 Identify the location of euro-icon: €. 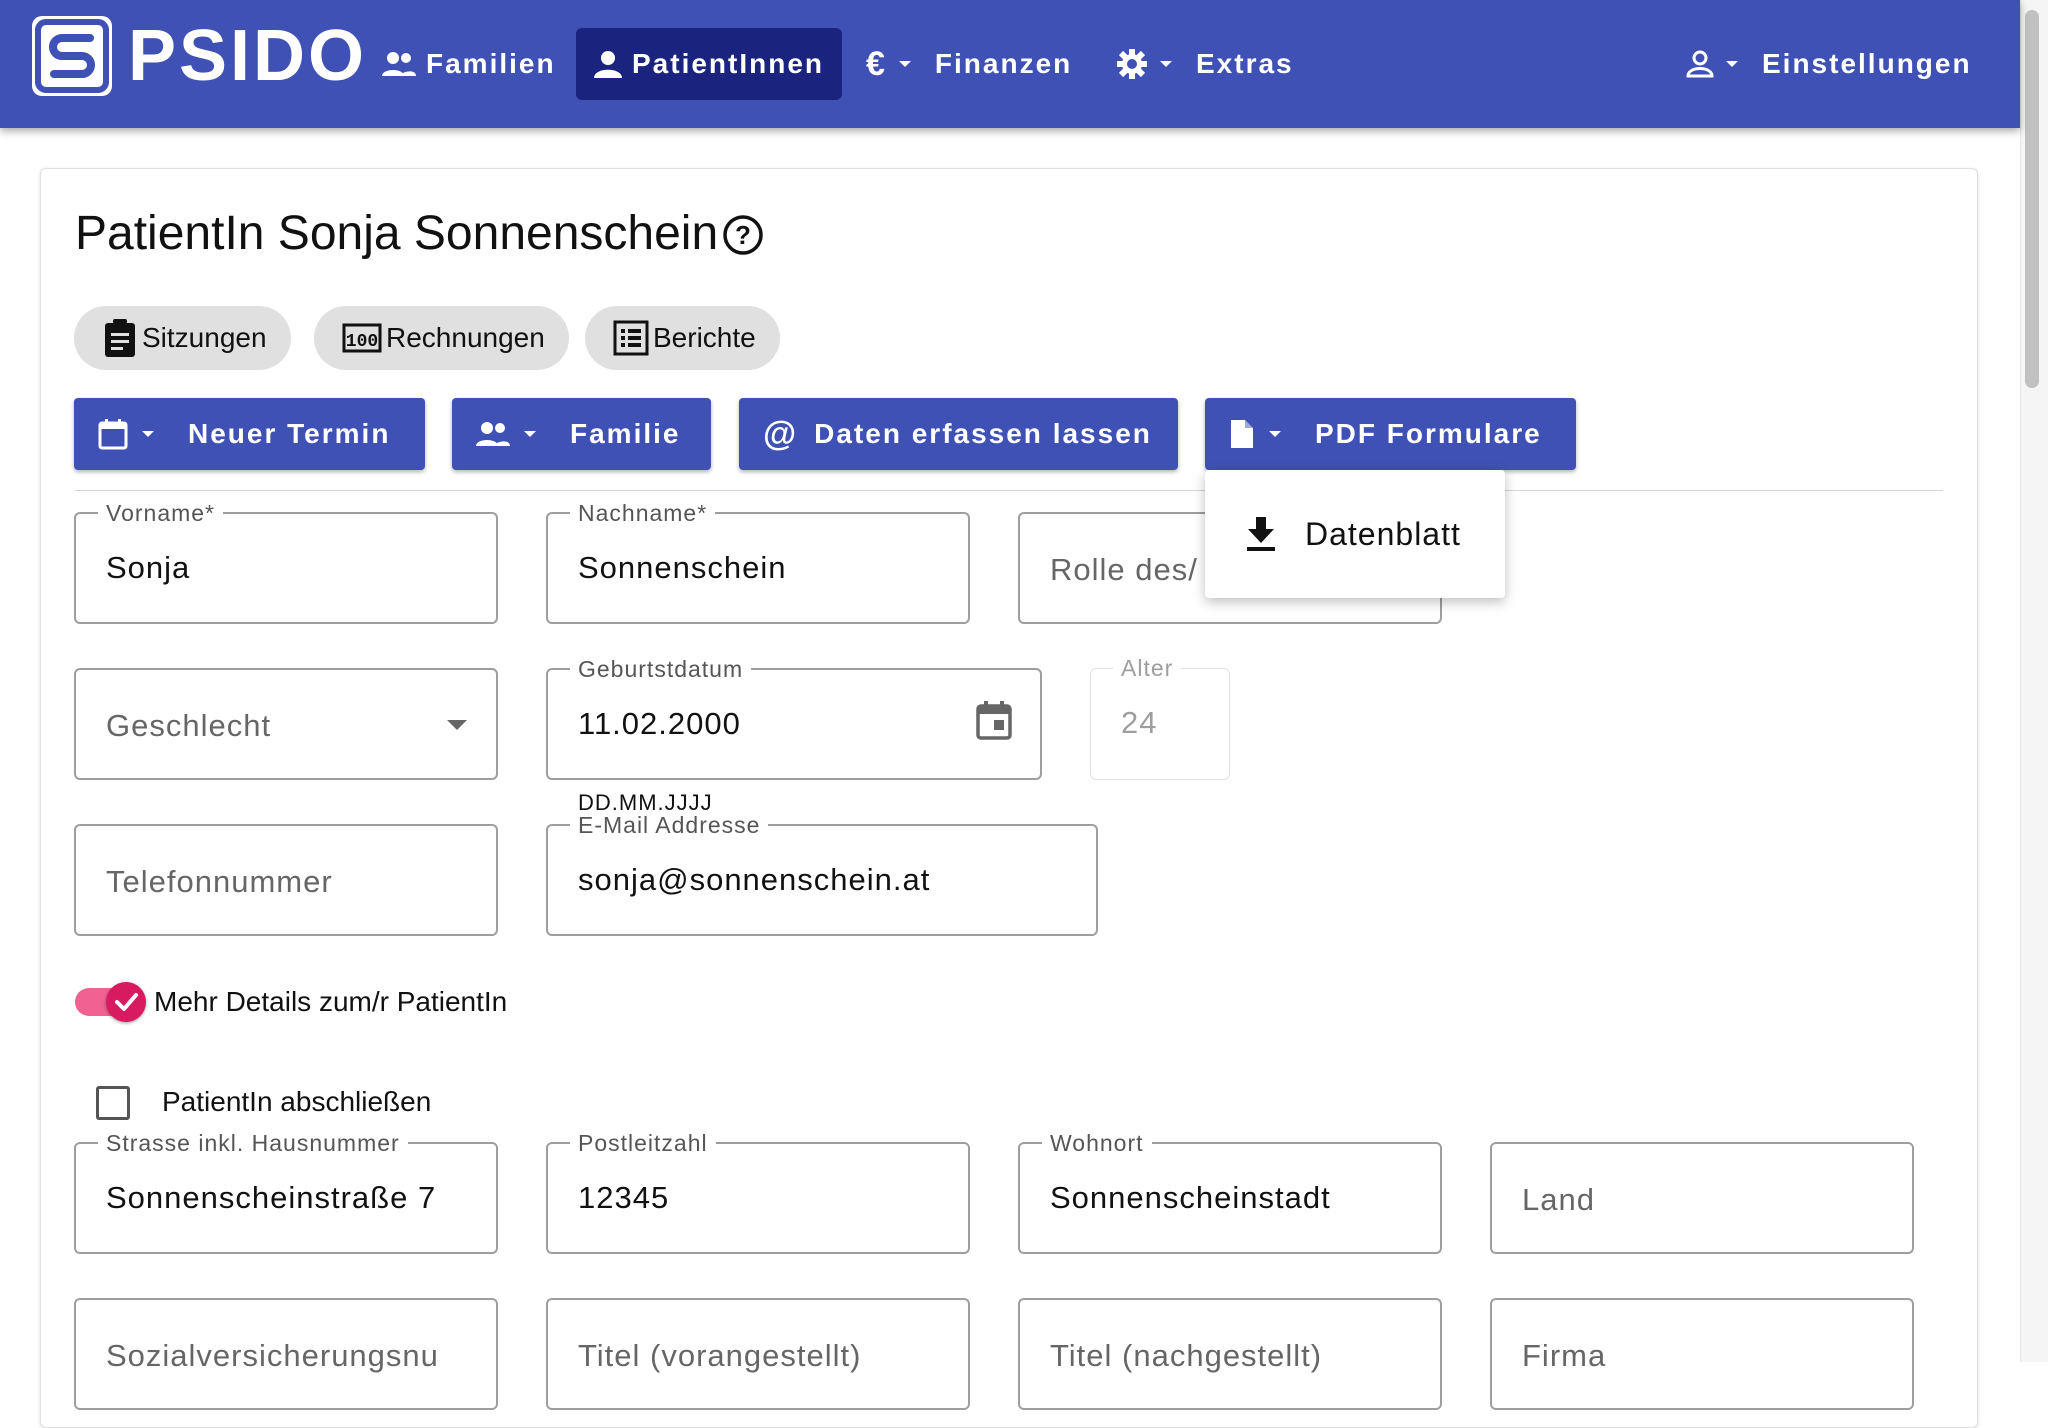
(876, 63).